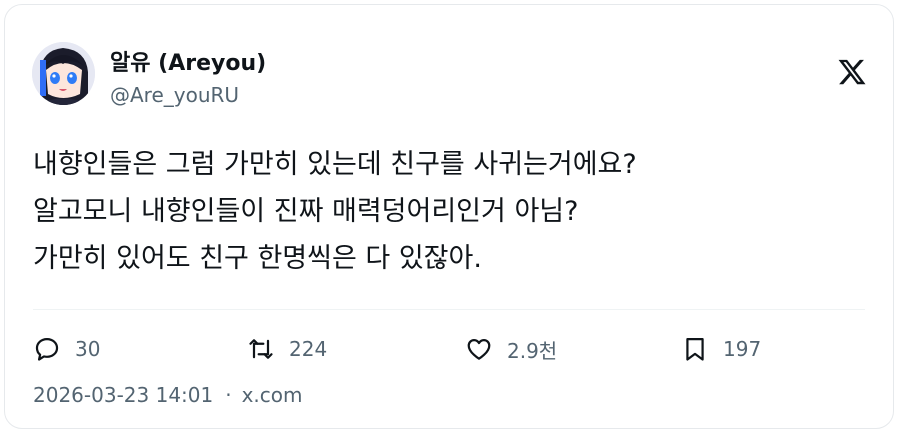 Image resolution: width=900 pixels, height=435 pixels. What do you see at coordinates (272, 395) in the screenshot?
I see `source-link: x.com` at bounding box center [272, 395].